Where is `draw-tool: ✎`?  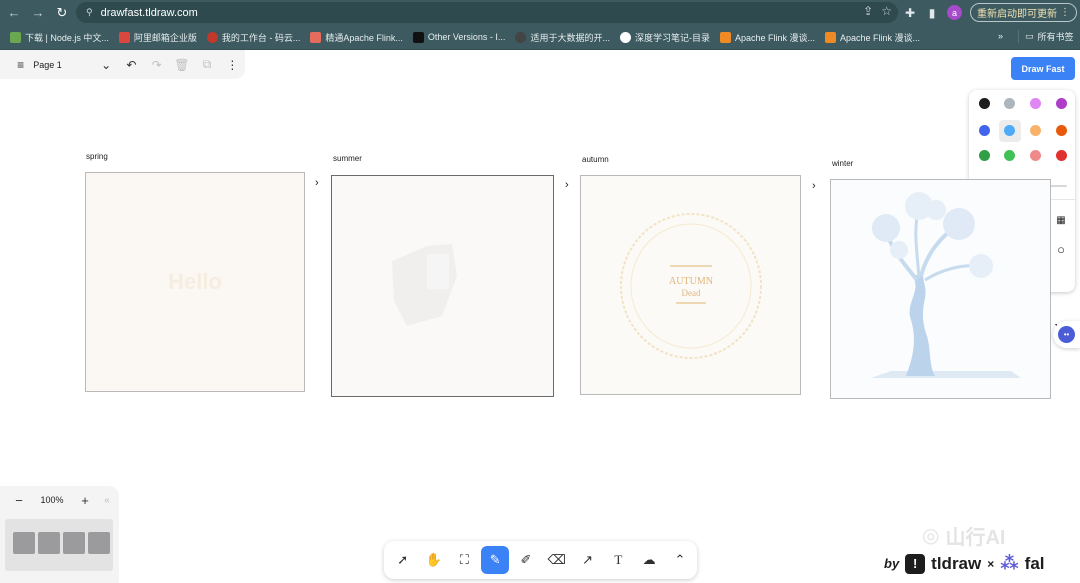 draw-tool: ✎ is located at coordinates (495, 560).